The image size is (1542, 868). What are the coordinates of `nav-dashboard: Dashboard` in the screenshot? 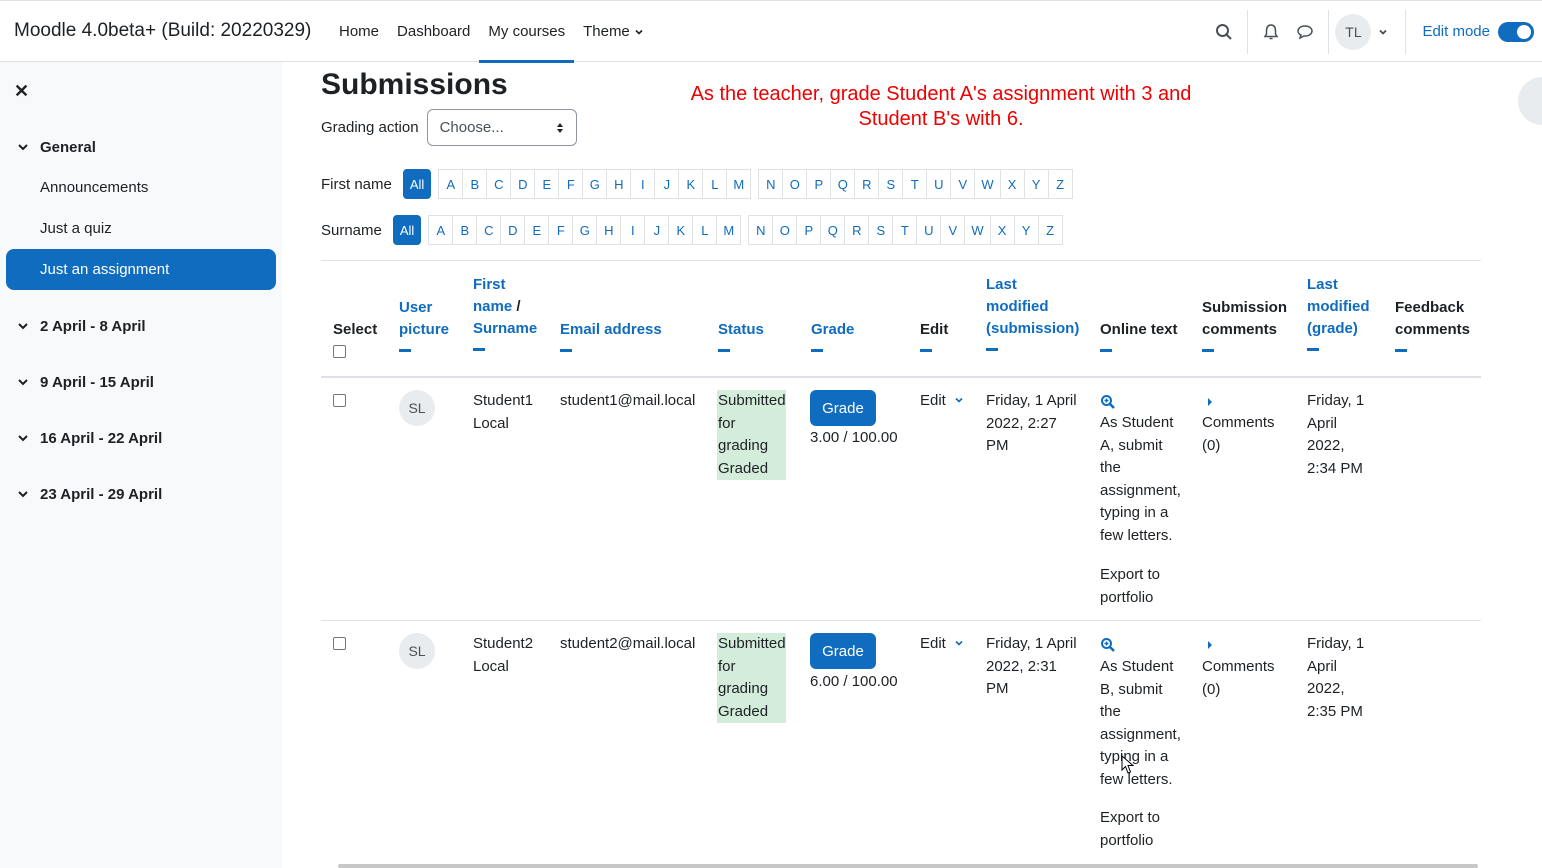 It's located at (433, 31).